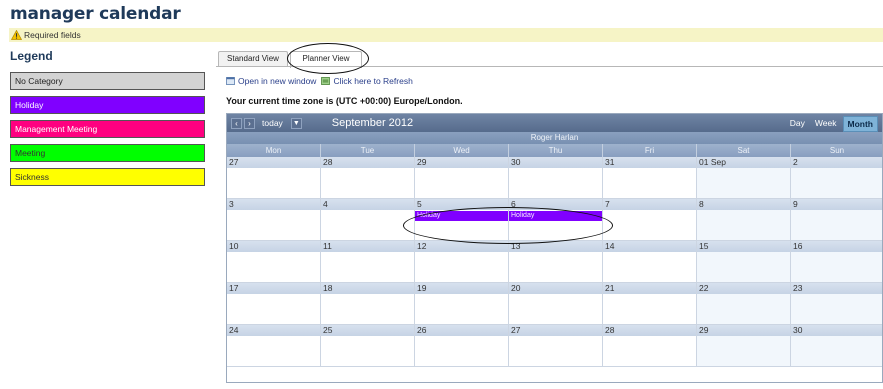  What do you see at coordinates (52, 35) in the screenshot?
I see `required-fields-label: Required fields` at bounding box center [52, 35].